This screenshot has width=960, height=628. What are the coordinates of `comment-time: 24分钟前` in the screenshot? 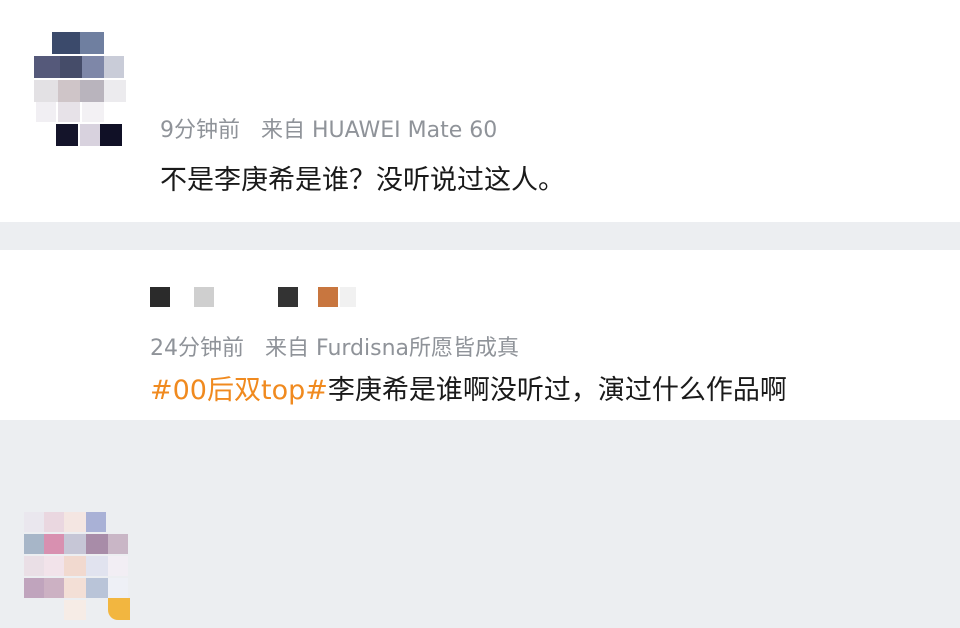 It's located at (197, 348).